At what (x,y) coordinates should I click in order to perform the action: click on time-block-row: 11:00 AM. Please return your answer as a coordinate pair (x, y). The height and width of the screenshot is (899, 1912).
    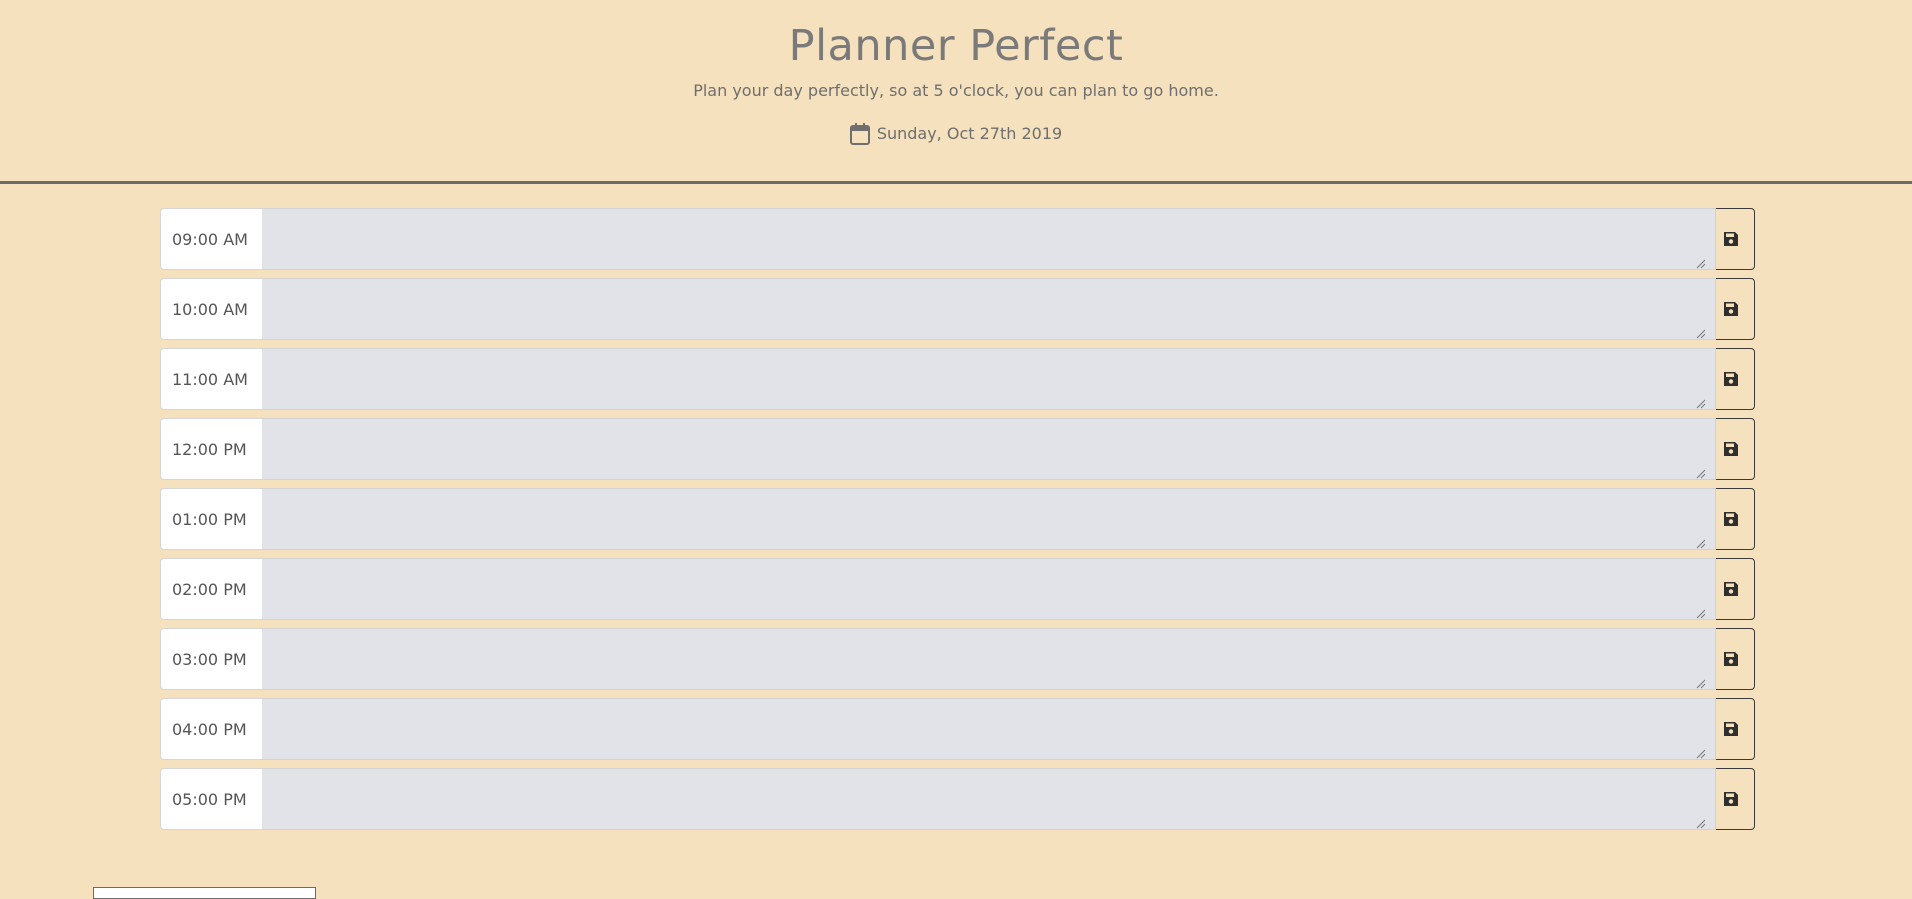
    Looking at the image, I should click on (957, 379).